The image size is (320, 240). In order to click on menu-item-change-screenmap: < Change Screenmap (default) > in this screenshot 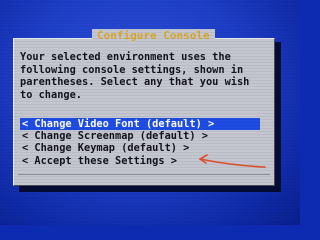, I will do `click(140, 136)`.